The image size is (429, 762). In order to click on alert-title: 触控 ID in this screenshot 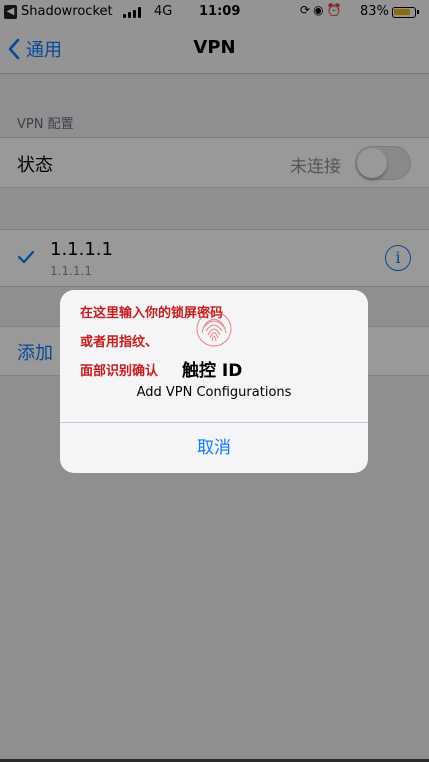, I will do `click(212, 371)`.